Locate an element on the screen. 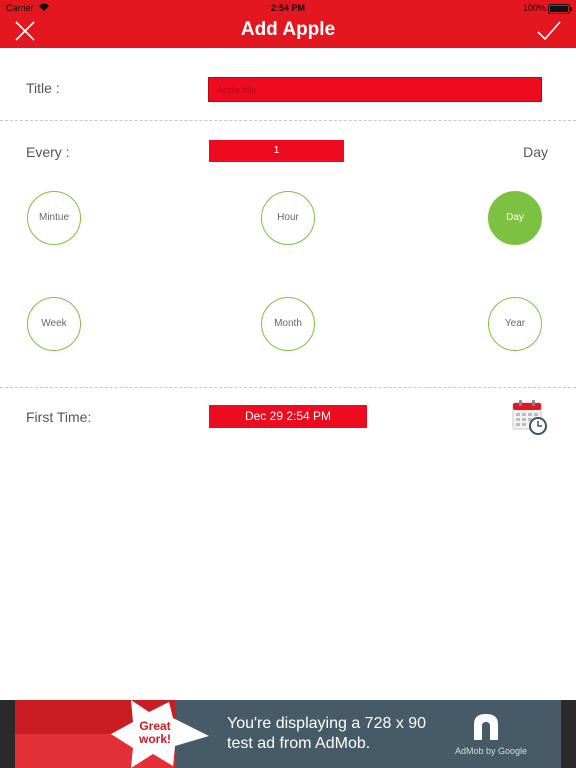  unit-hour-button: Hour is located at coordinates (288, 218).